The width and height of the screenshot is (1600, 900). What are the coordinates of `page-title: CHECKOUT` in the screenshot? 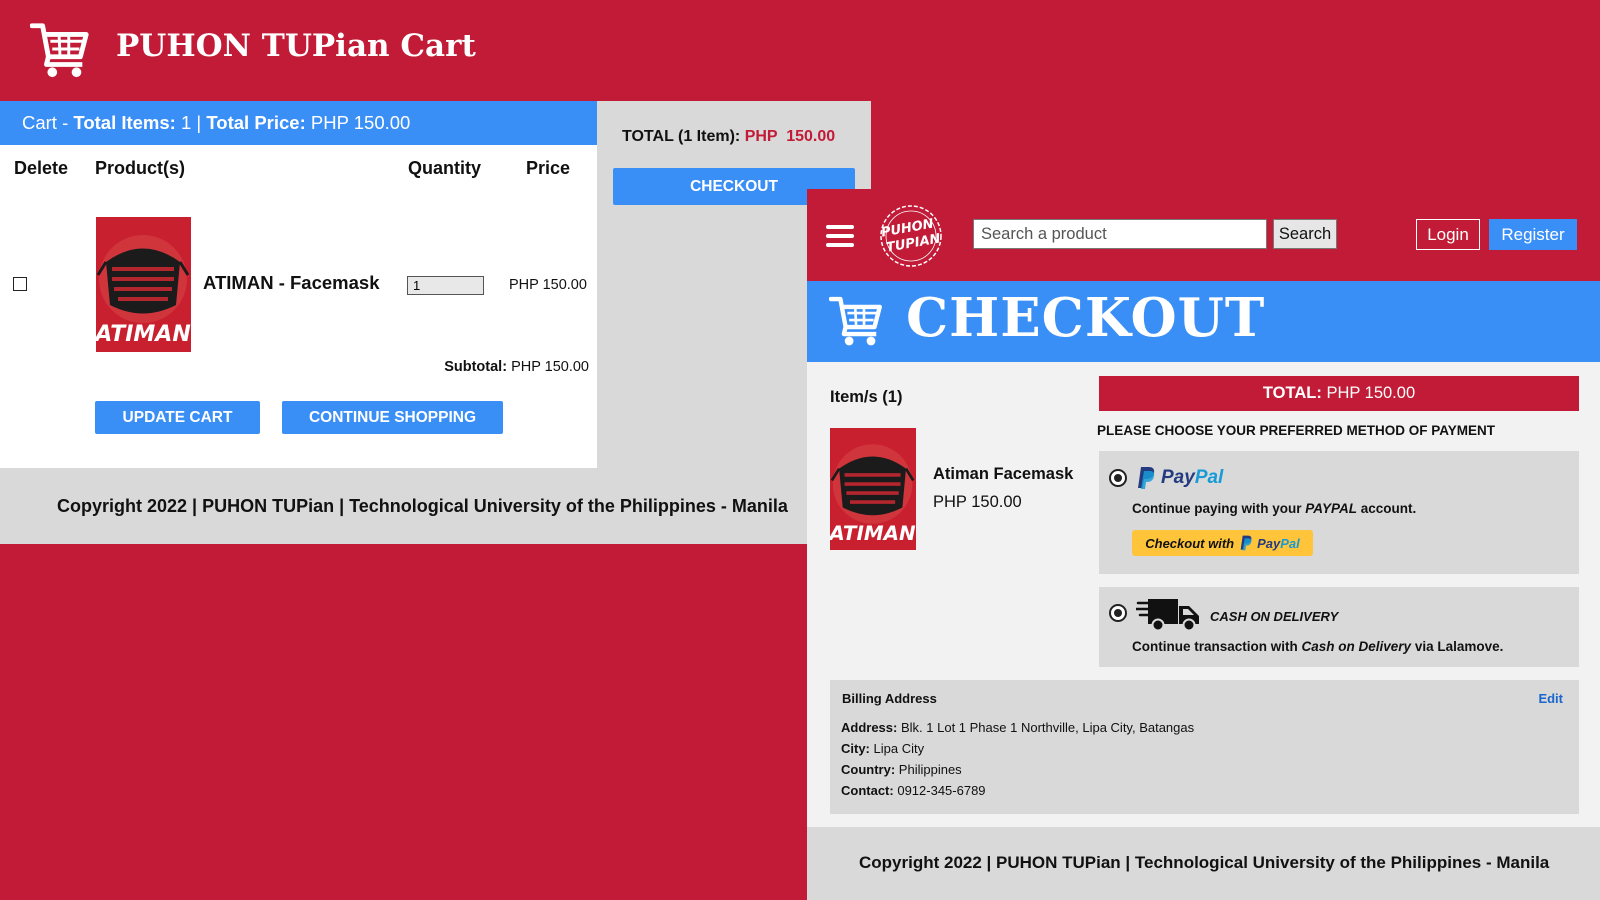 It's located at (1086, 318).